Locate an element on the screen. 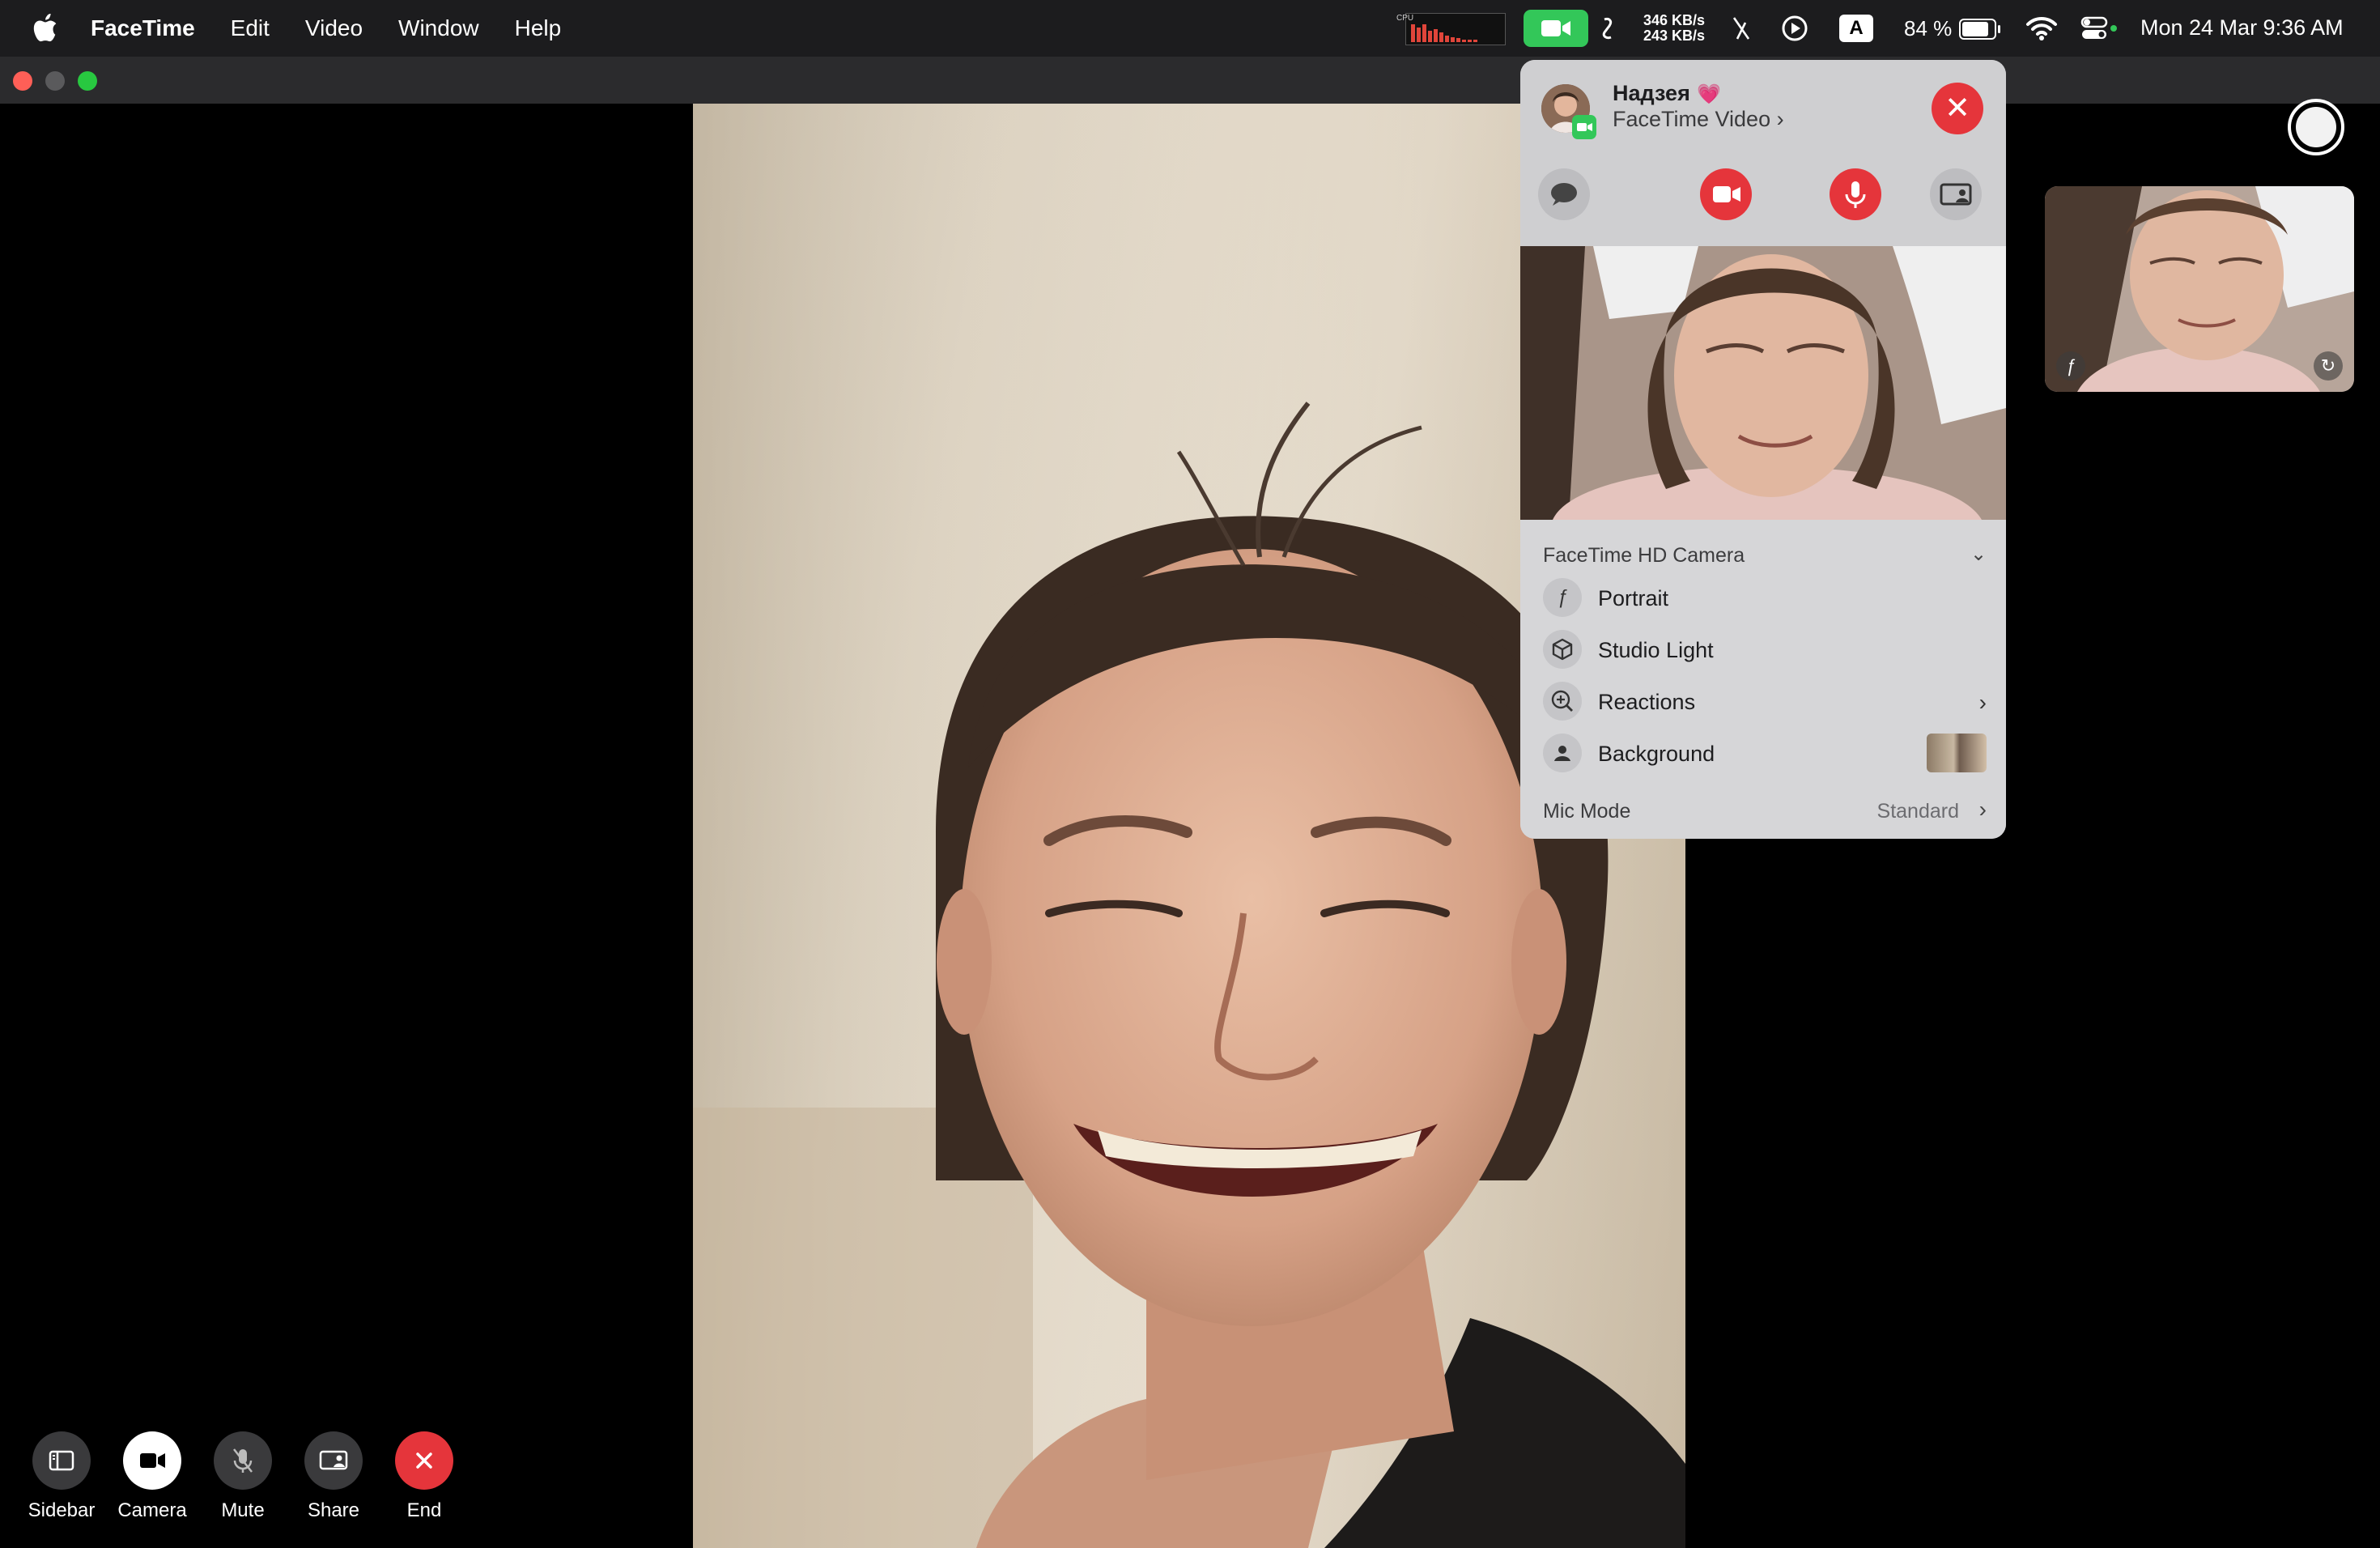 Image resolution: width=2380 pixels, height=1548 pixels. mic-slash-icon is located at coordinates (243, 1460).